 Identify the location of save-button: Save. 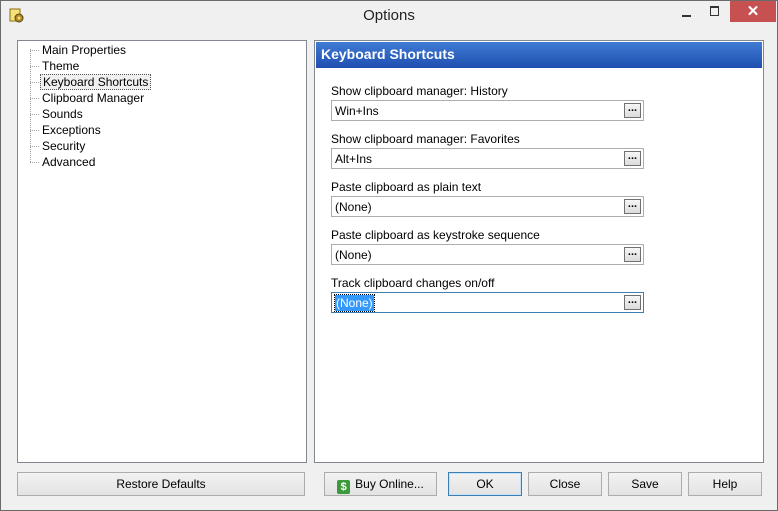
(645, 484).